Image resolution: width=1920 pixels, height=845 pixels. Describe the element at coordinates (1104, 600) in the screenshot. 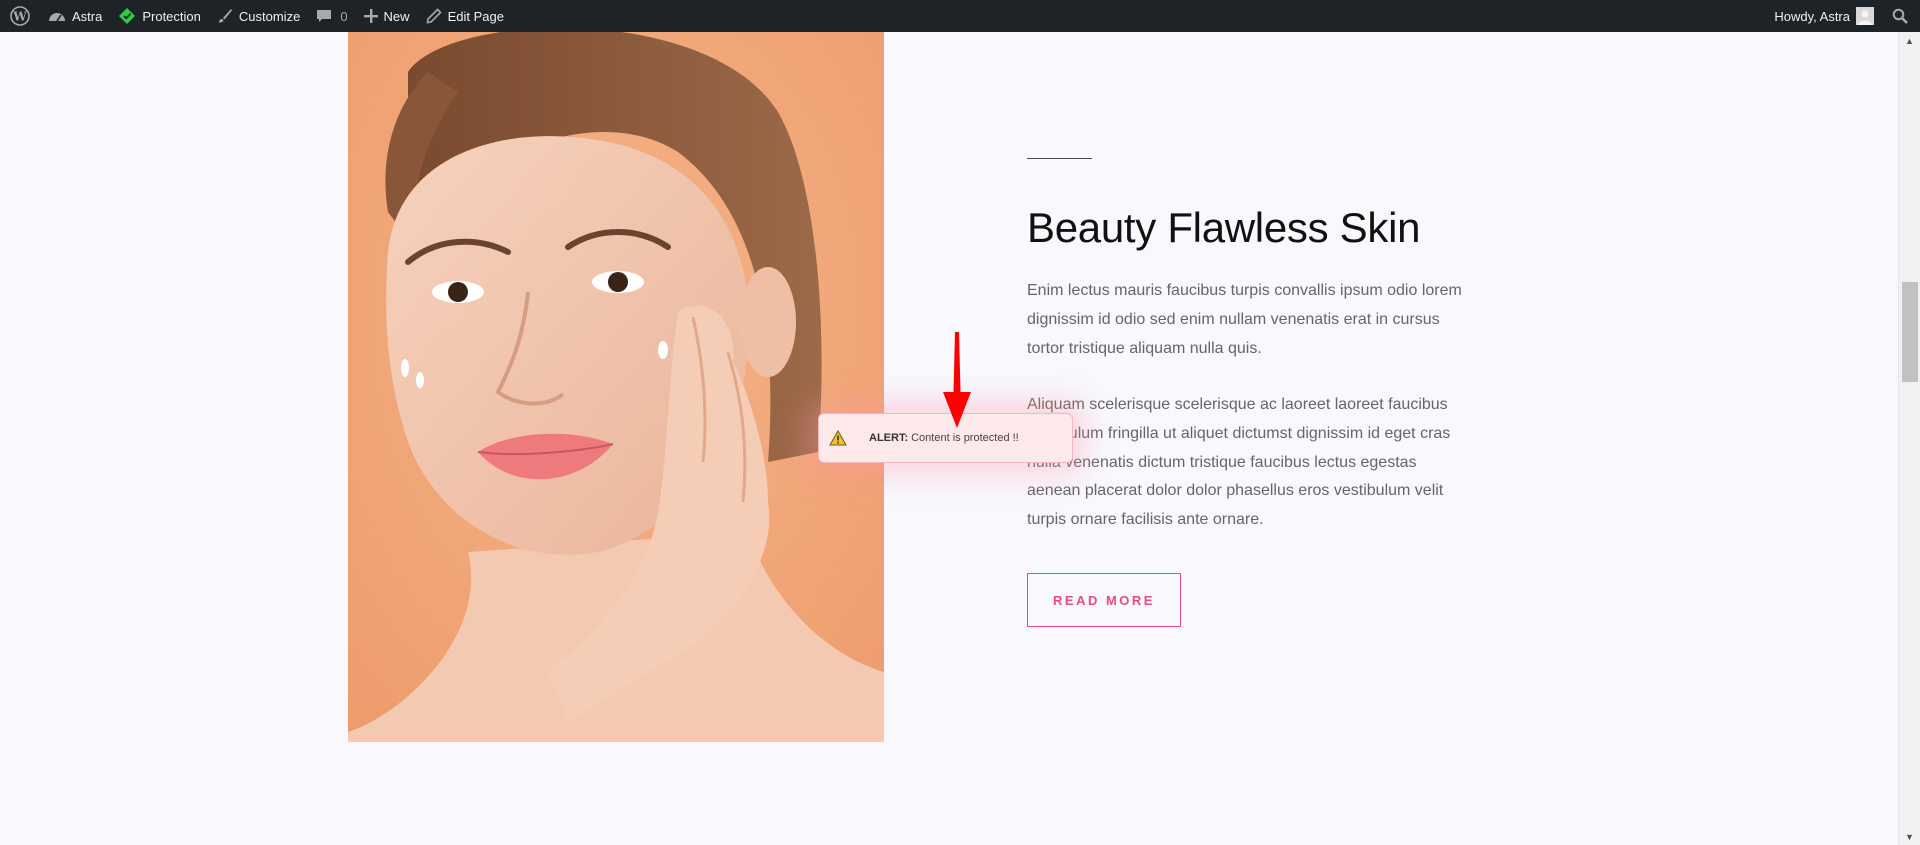

I see `read-more-button: READ MORE` at that location.